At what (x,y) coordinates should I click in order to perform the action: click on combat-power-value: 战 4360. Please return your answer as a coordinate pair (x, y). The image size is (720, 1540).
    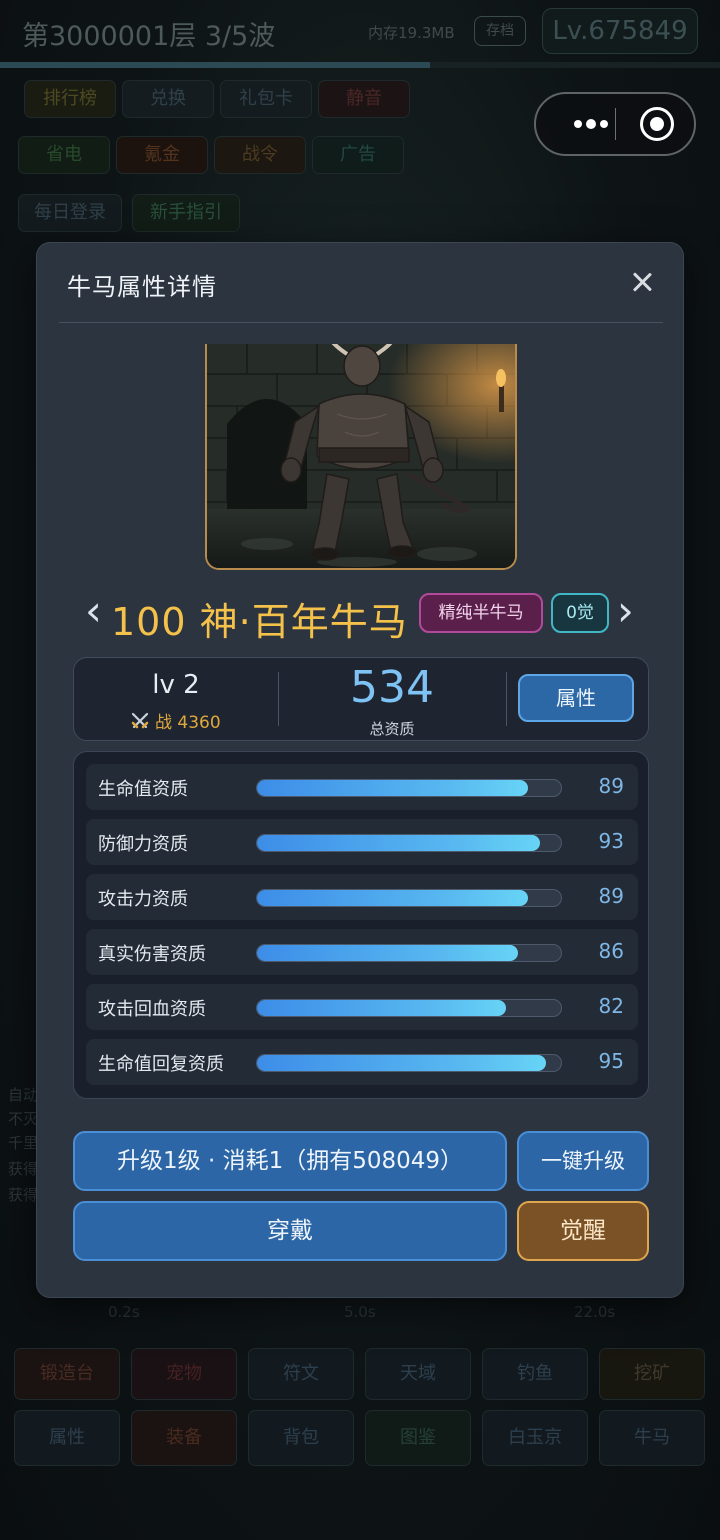
    Looking at the image, I should click on (188, 723).